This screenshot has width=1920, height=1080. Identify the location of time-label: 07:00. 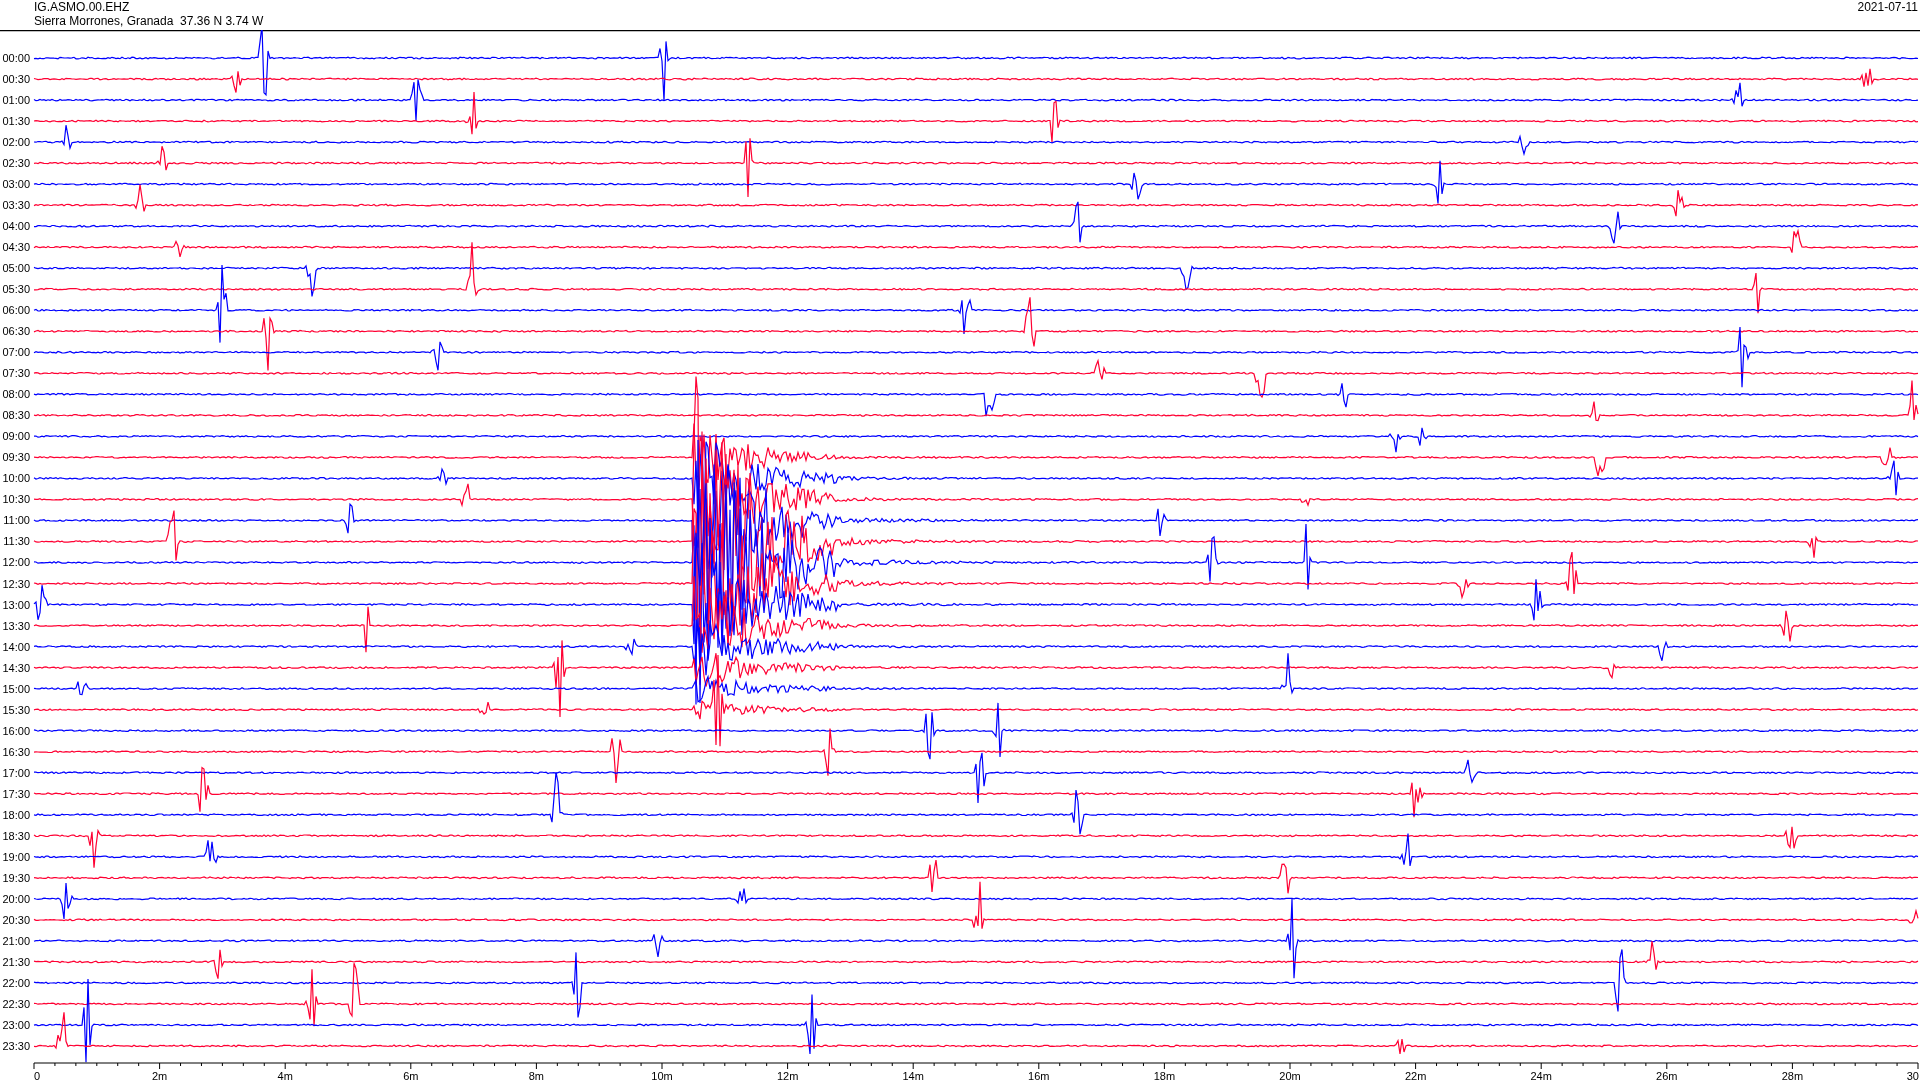
(16, 352).